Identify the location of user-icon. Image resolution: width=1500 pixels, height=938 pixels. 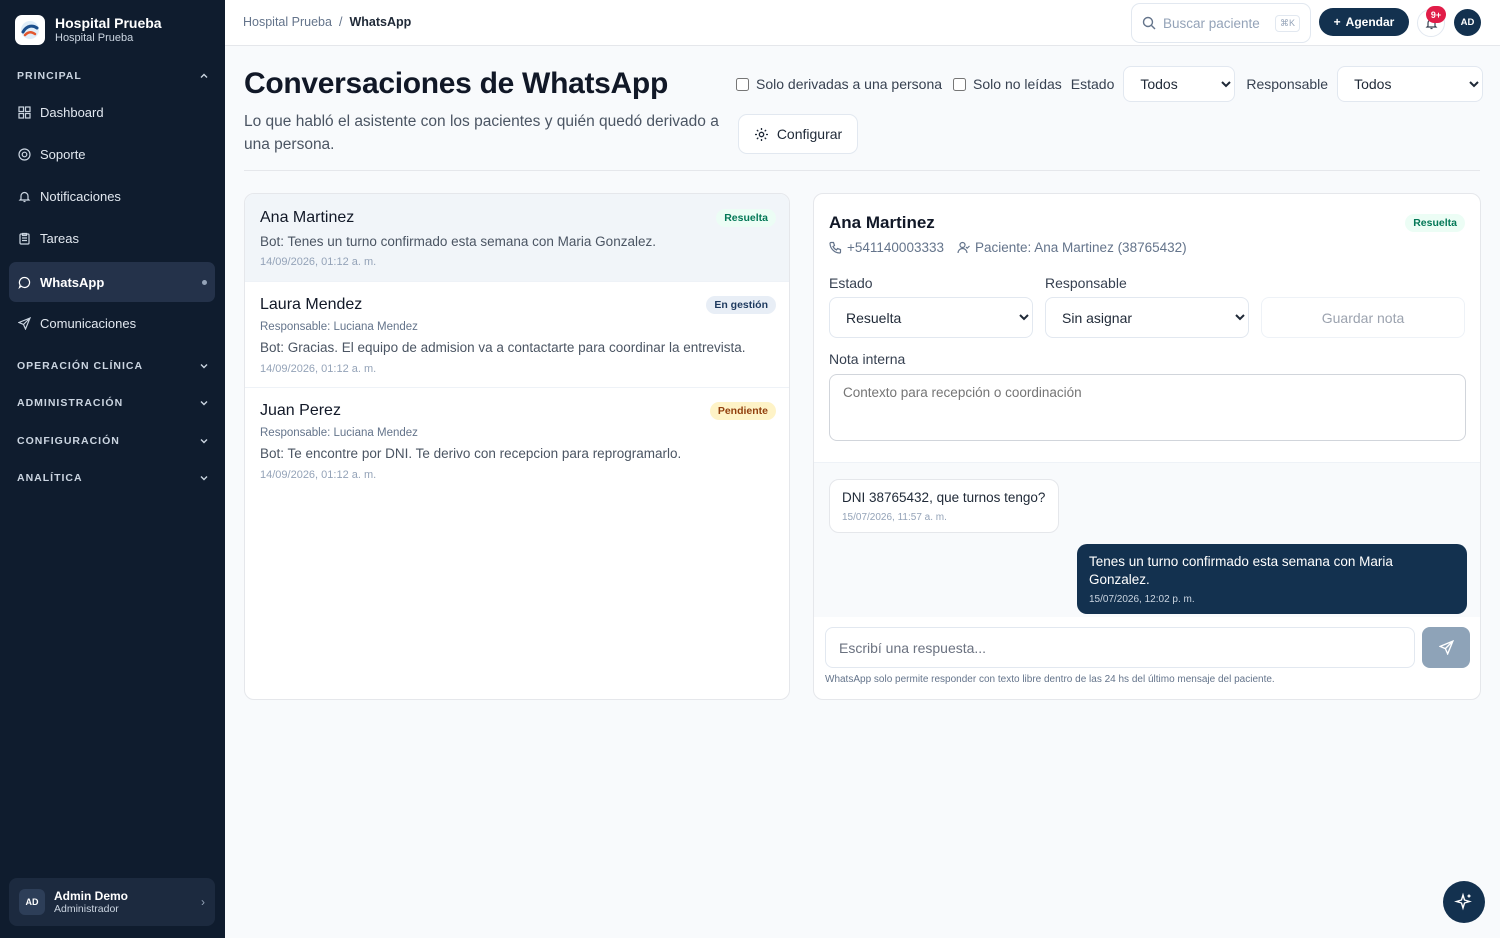
(963, 247).